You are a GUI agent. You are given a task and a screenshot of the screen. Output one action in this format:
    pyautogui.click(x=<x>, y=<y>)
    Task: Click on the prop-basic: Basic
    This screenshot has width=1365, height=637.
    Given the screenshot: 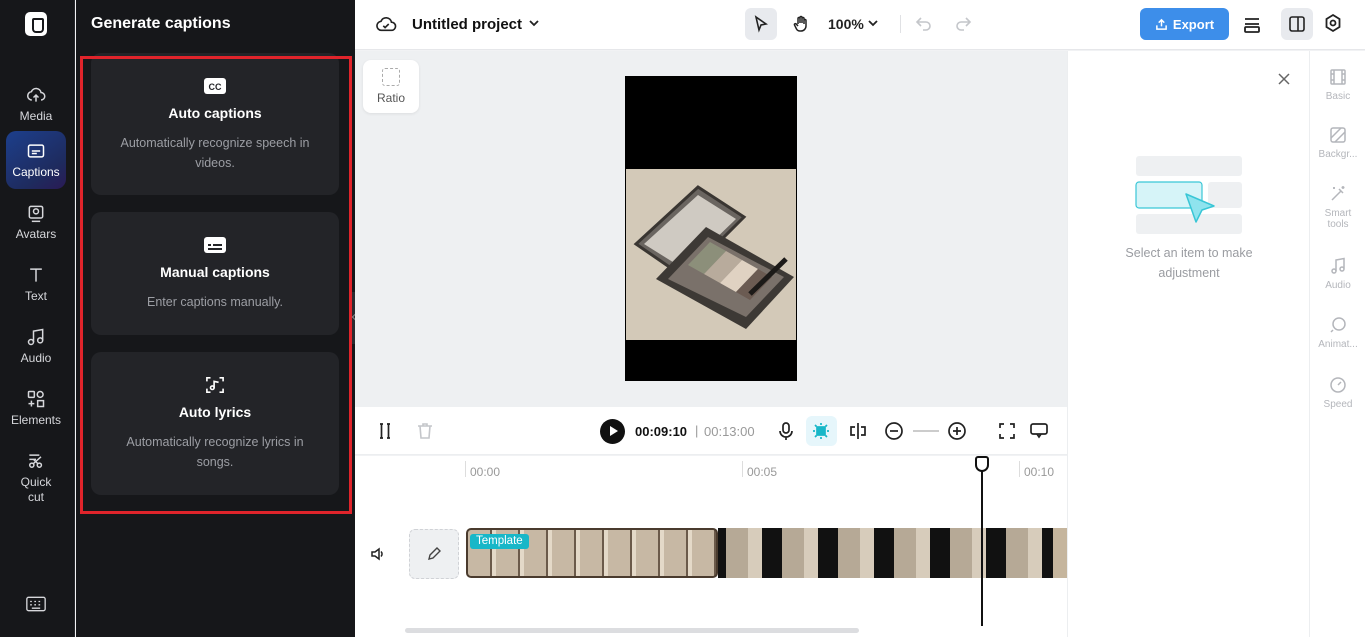 What is the action you would take?
    pyautogui.click(x=1337, y=85)
    